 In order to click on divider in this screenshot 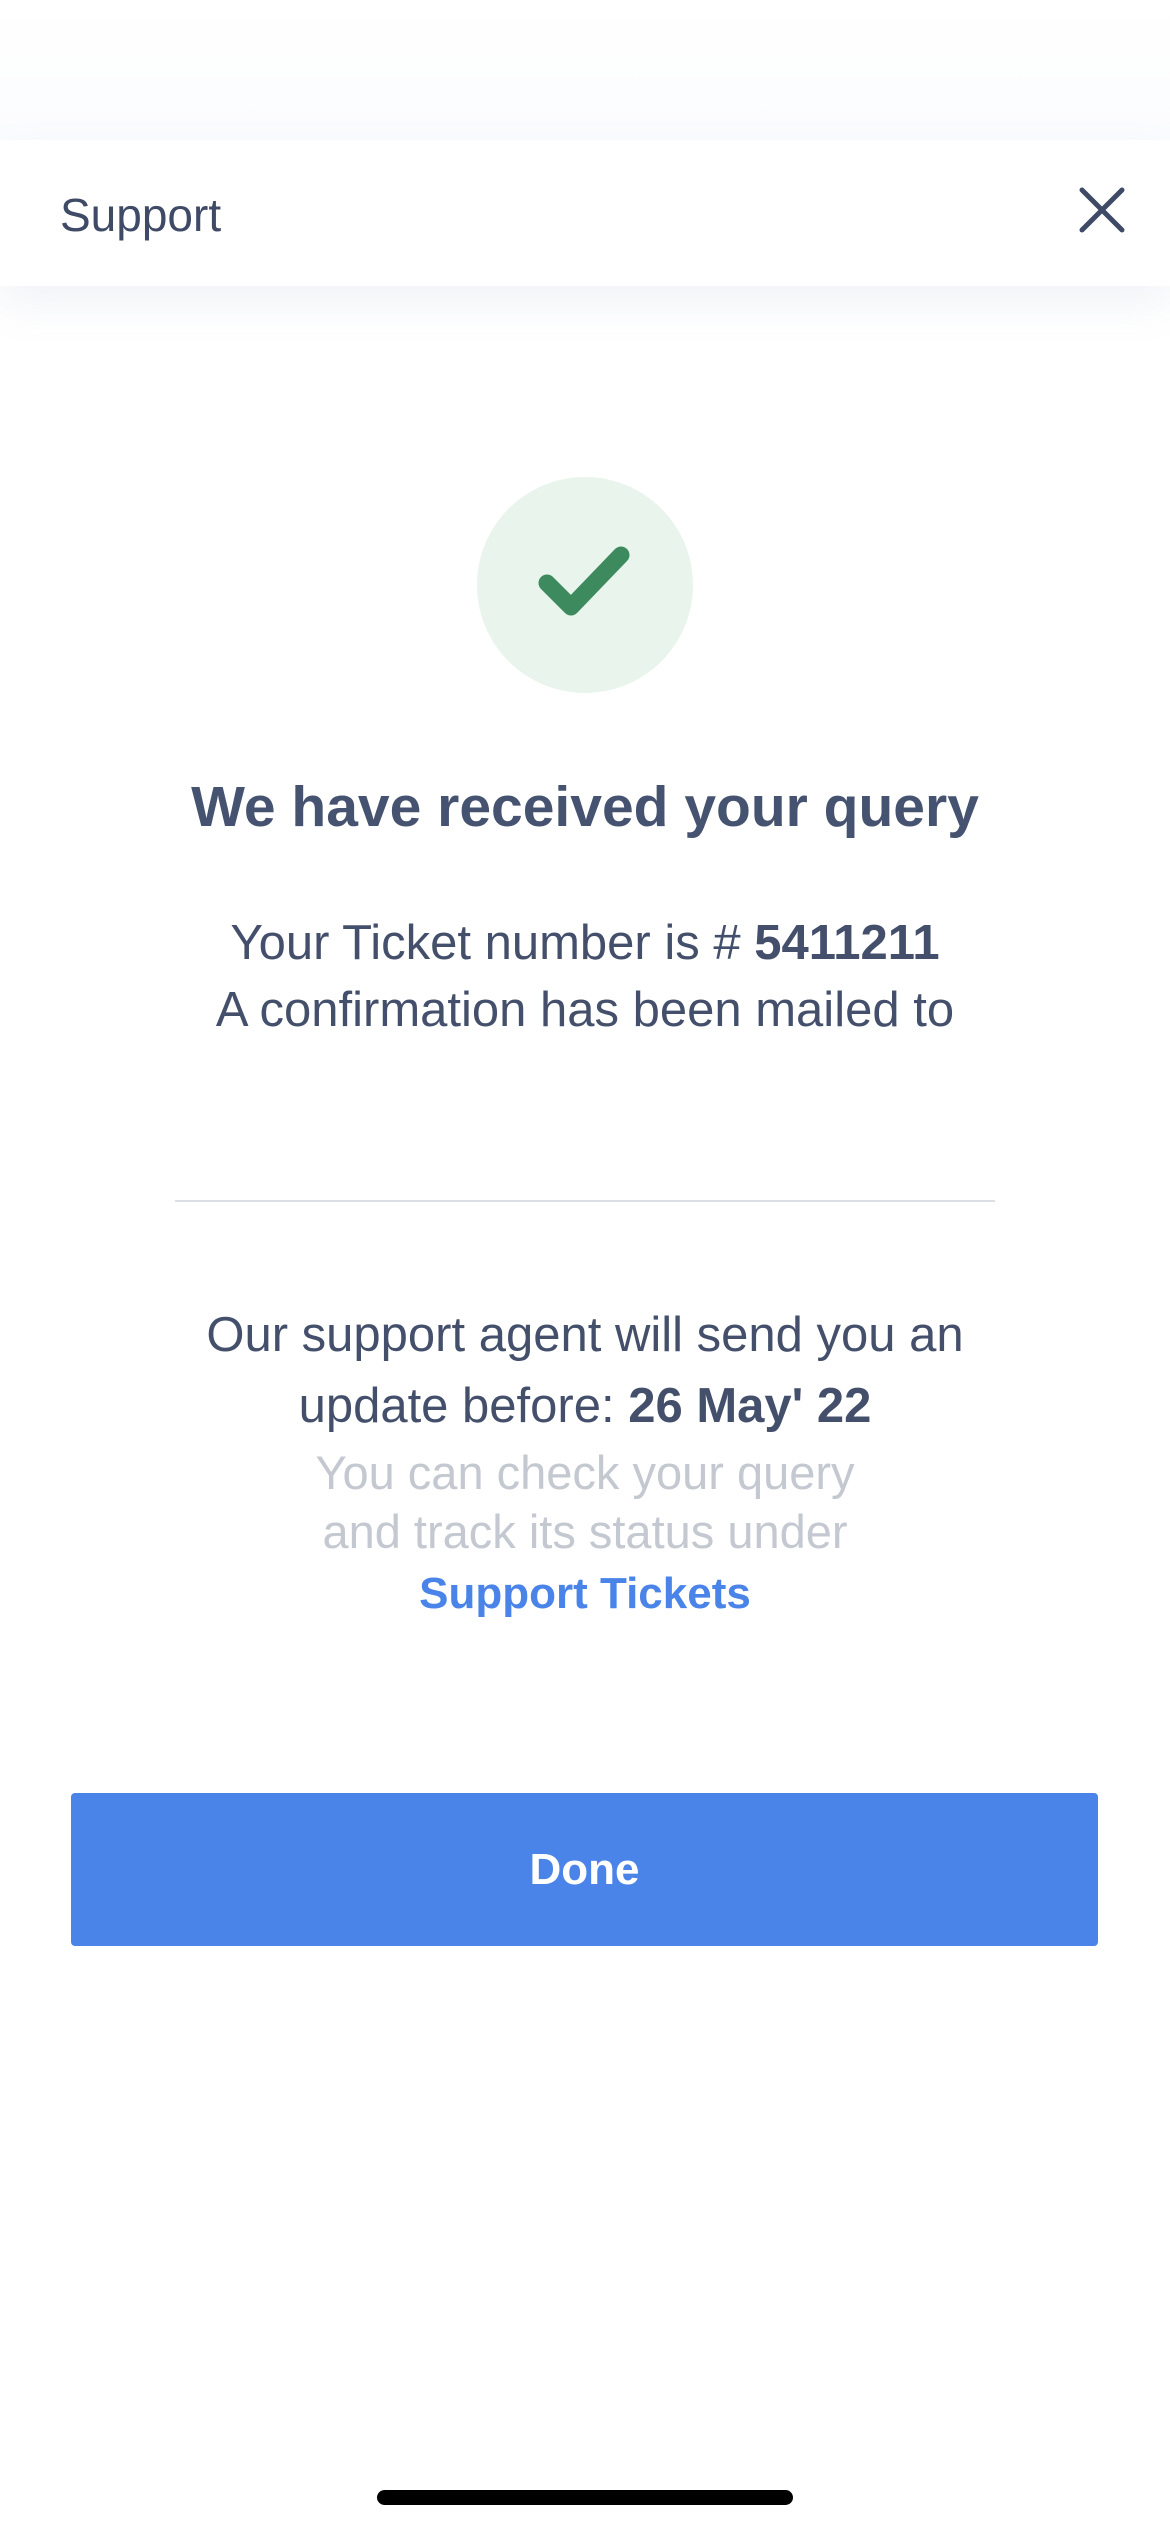, I will do `click(585, 1201)`.